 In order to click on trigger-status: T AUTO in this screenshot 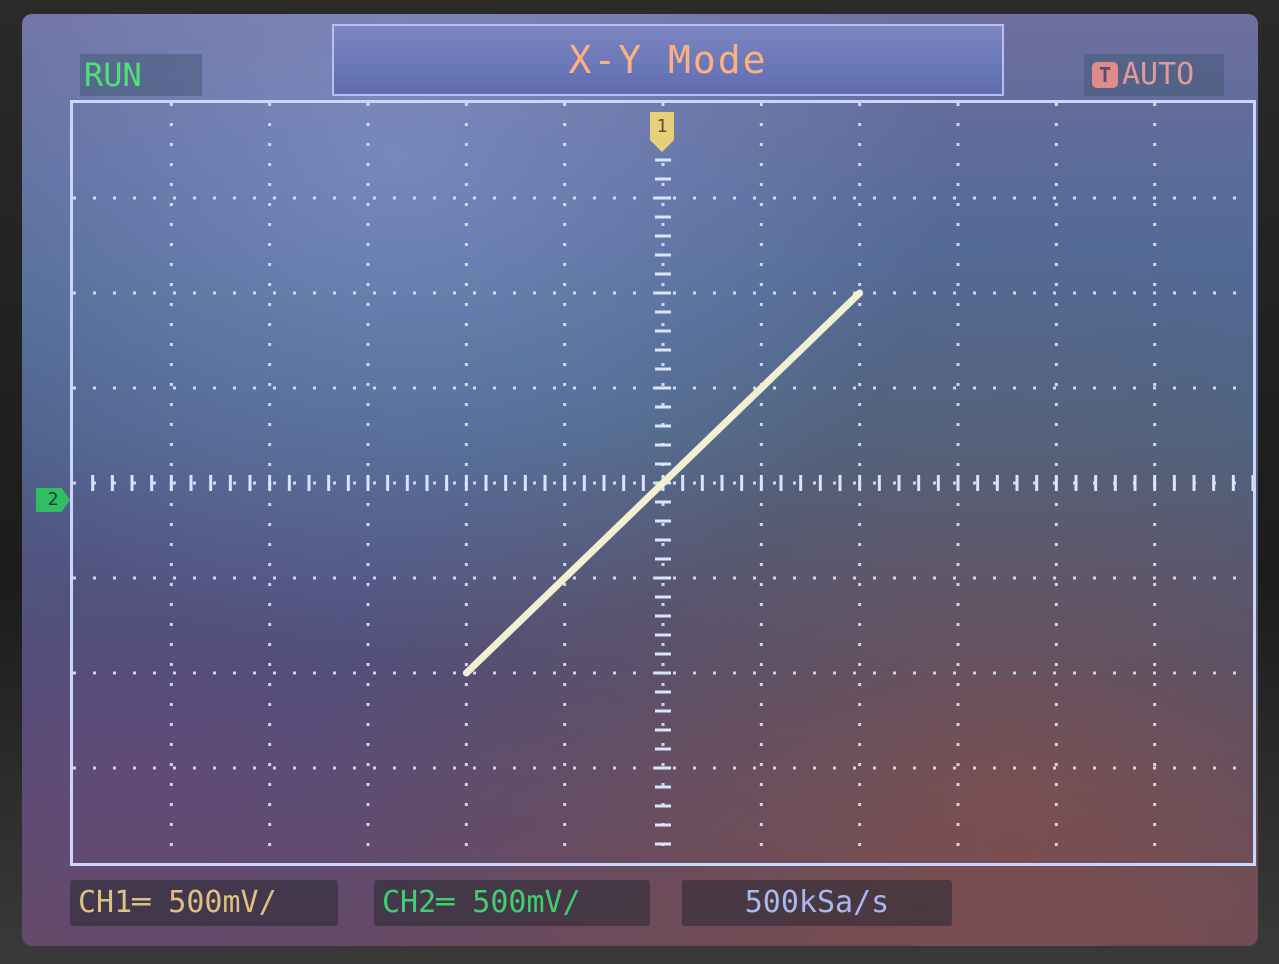, I will do `click(1154, 75)`.